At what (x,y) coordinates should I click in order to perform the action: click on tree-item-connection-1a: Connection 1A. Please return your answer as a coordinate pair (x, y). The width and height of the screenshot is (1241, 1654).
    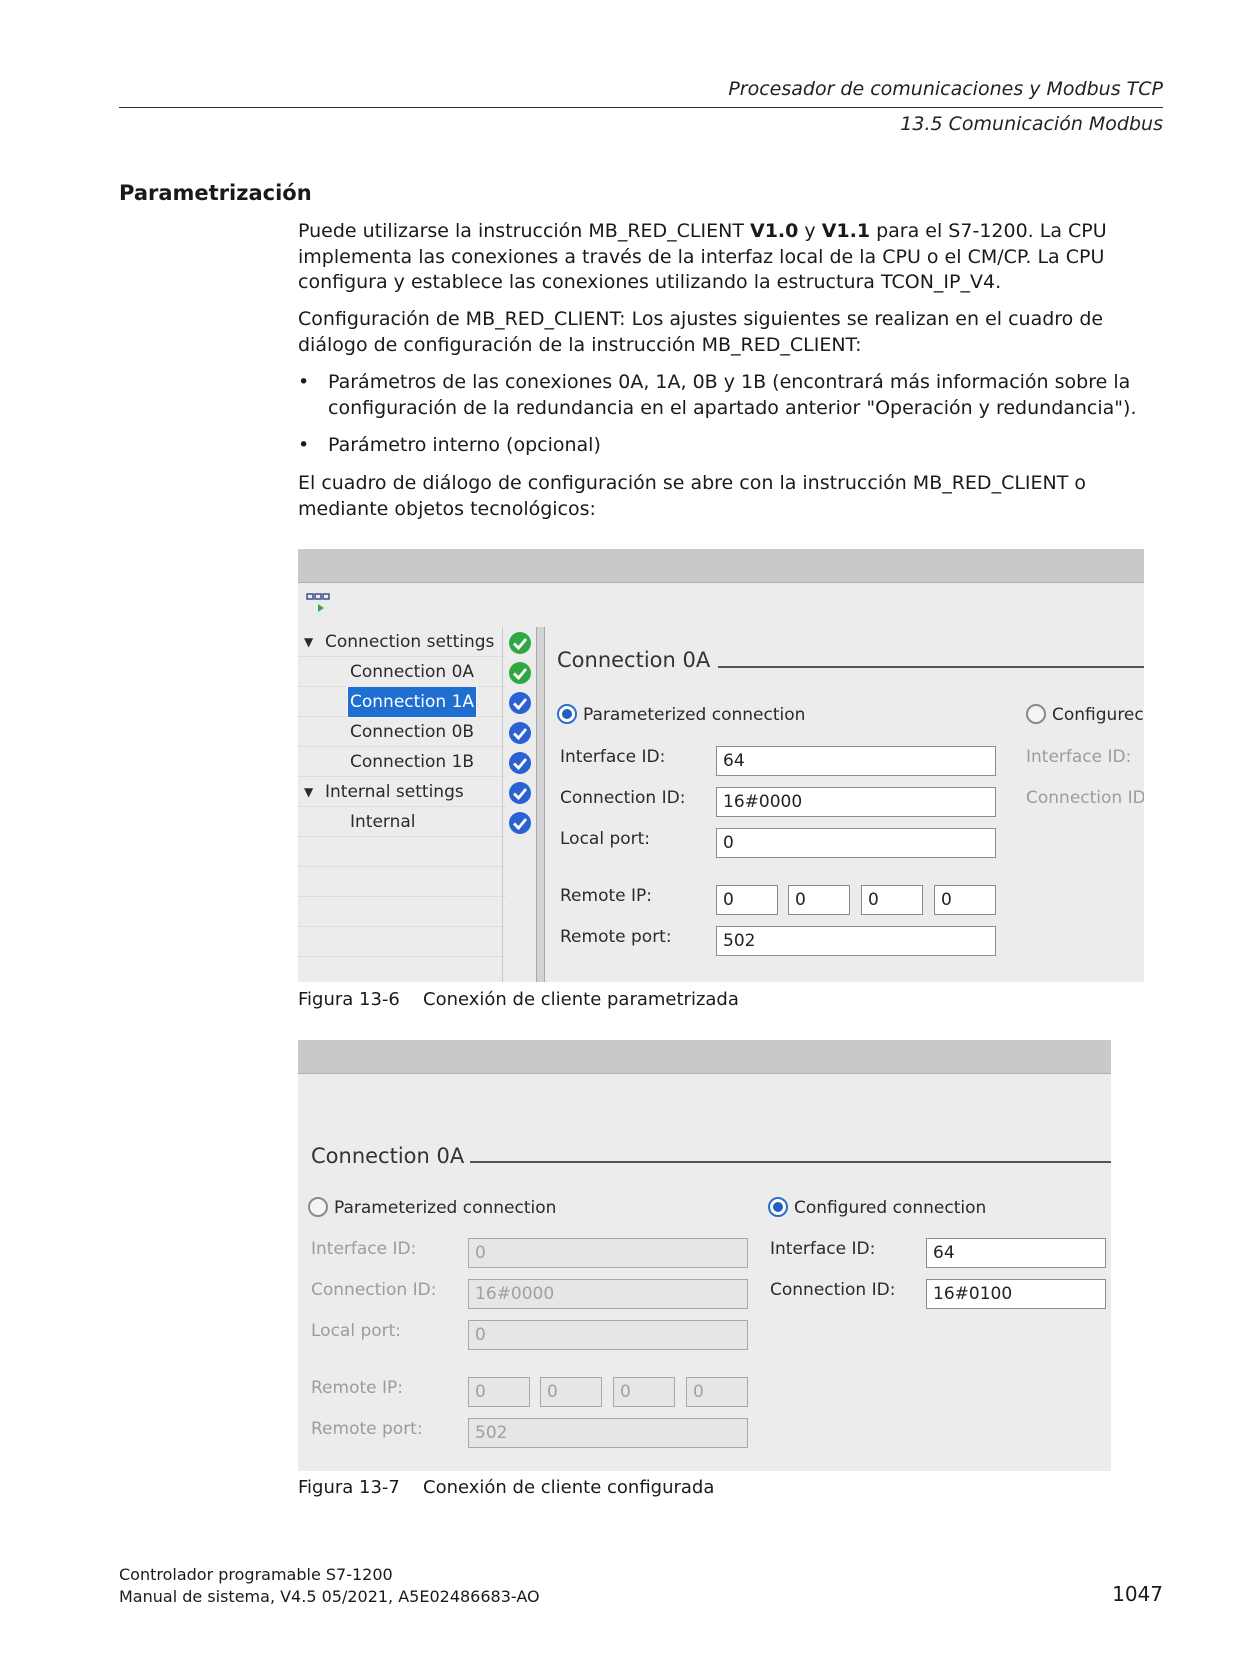
    Looking at the image, I should click on (402, 702).